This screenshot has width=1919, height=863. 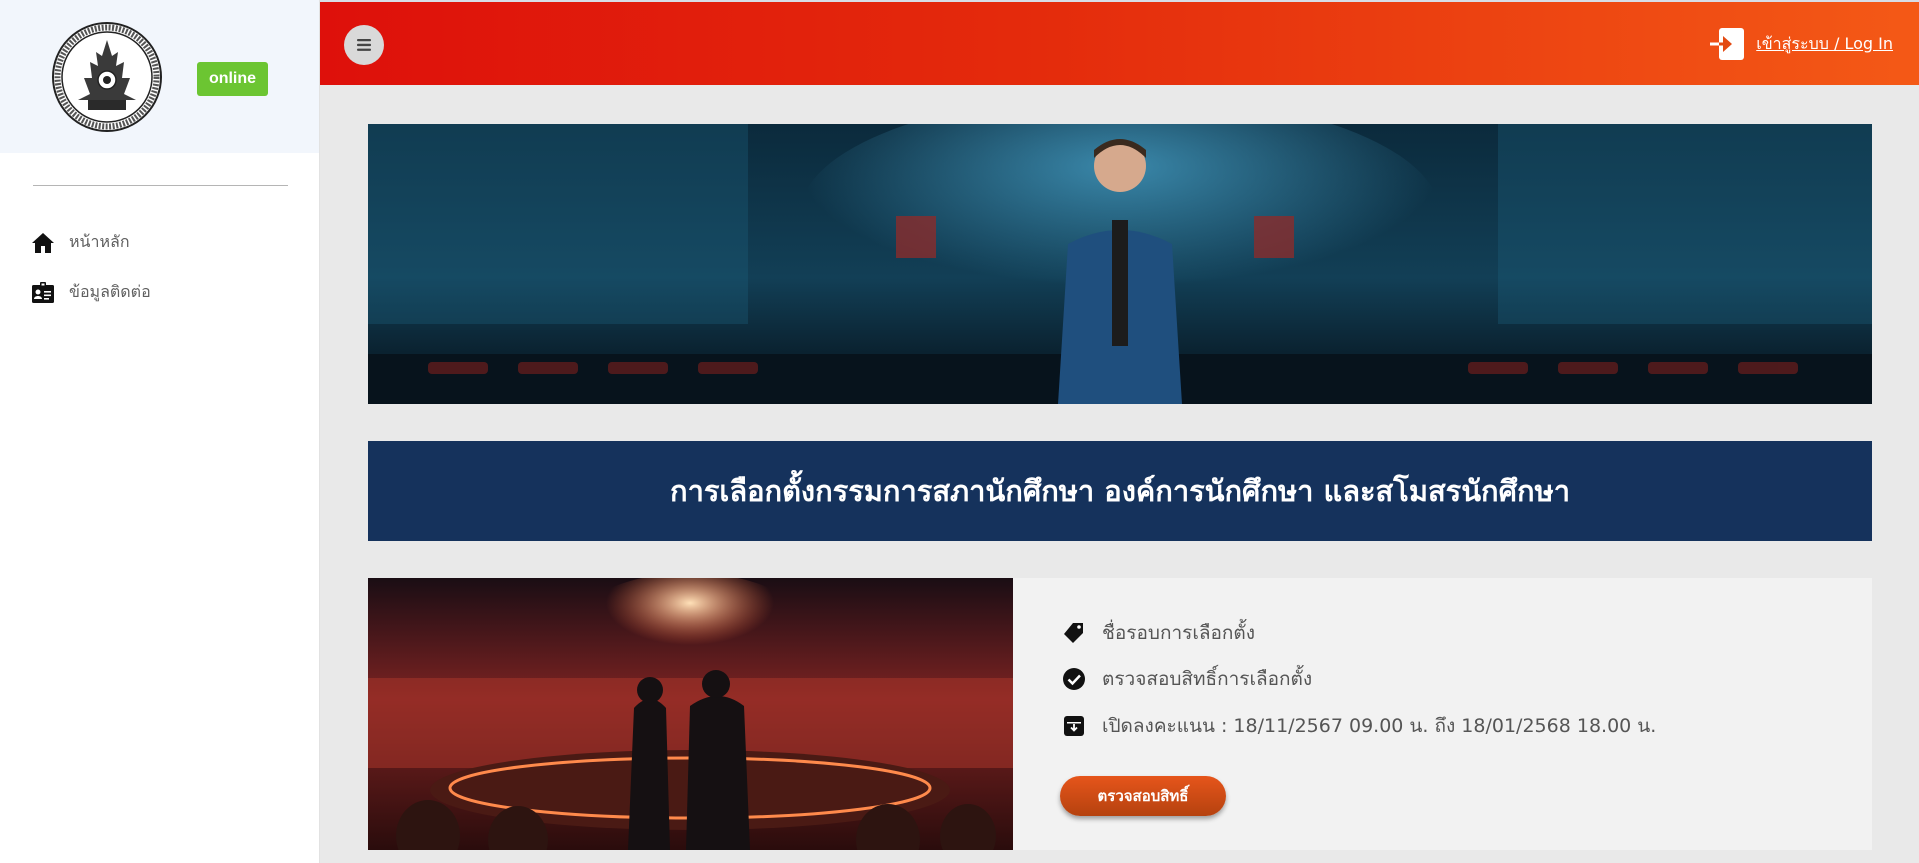 What do you see at coordinates (1074, 679) in the screenshot?
I see `check-circle-icon` at bounding box center [1074, 679].